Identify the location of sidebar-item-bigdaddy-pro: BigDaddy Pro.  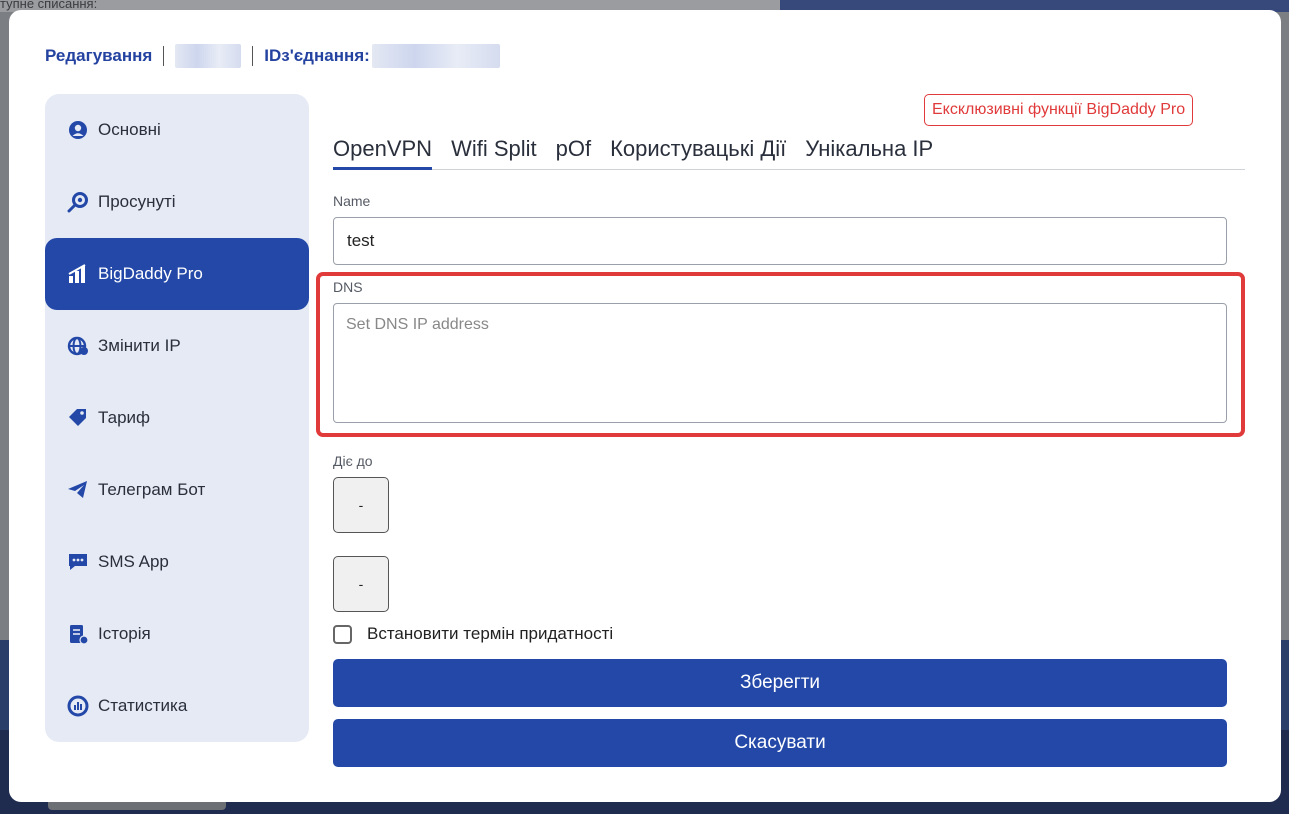
(177, 274).